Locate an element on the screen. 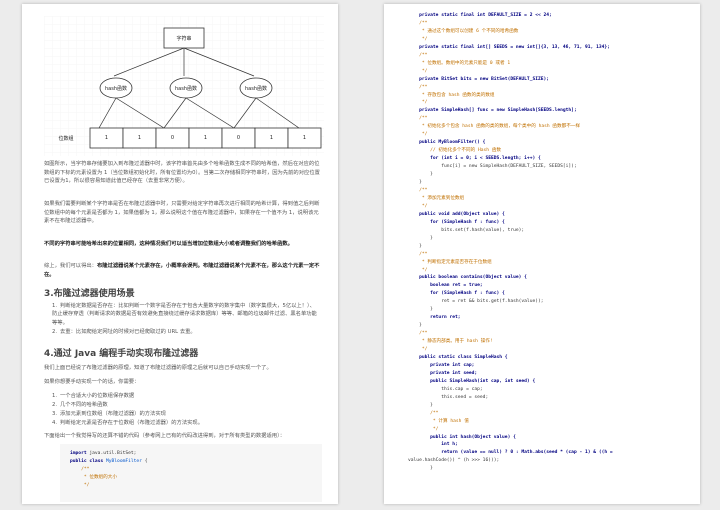 The width and height of the screenshot is (720, 510). list-item: 2. 几个不同的哈希函数 is located at coordinates (80, 405).